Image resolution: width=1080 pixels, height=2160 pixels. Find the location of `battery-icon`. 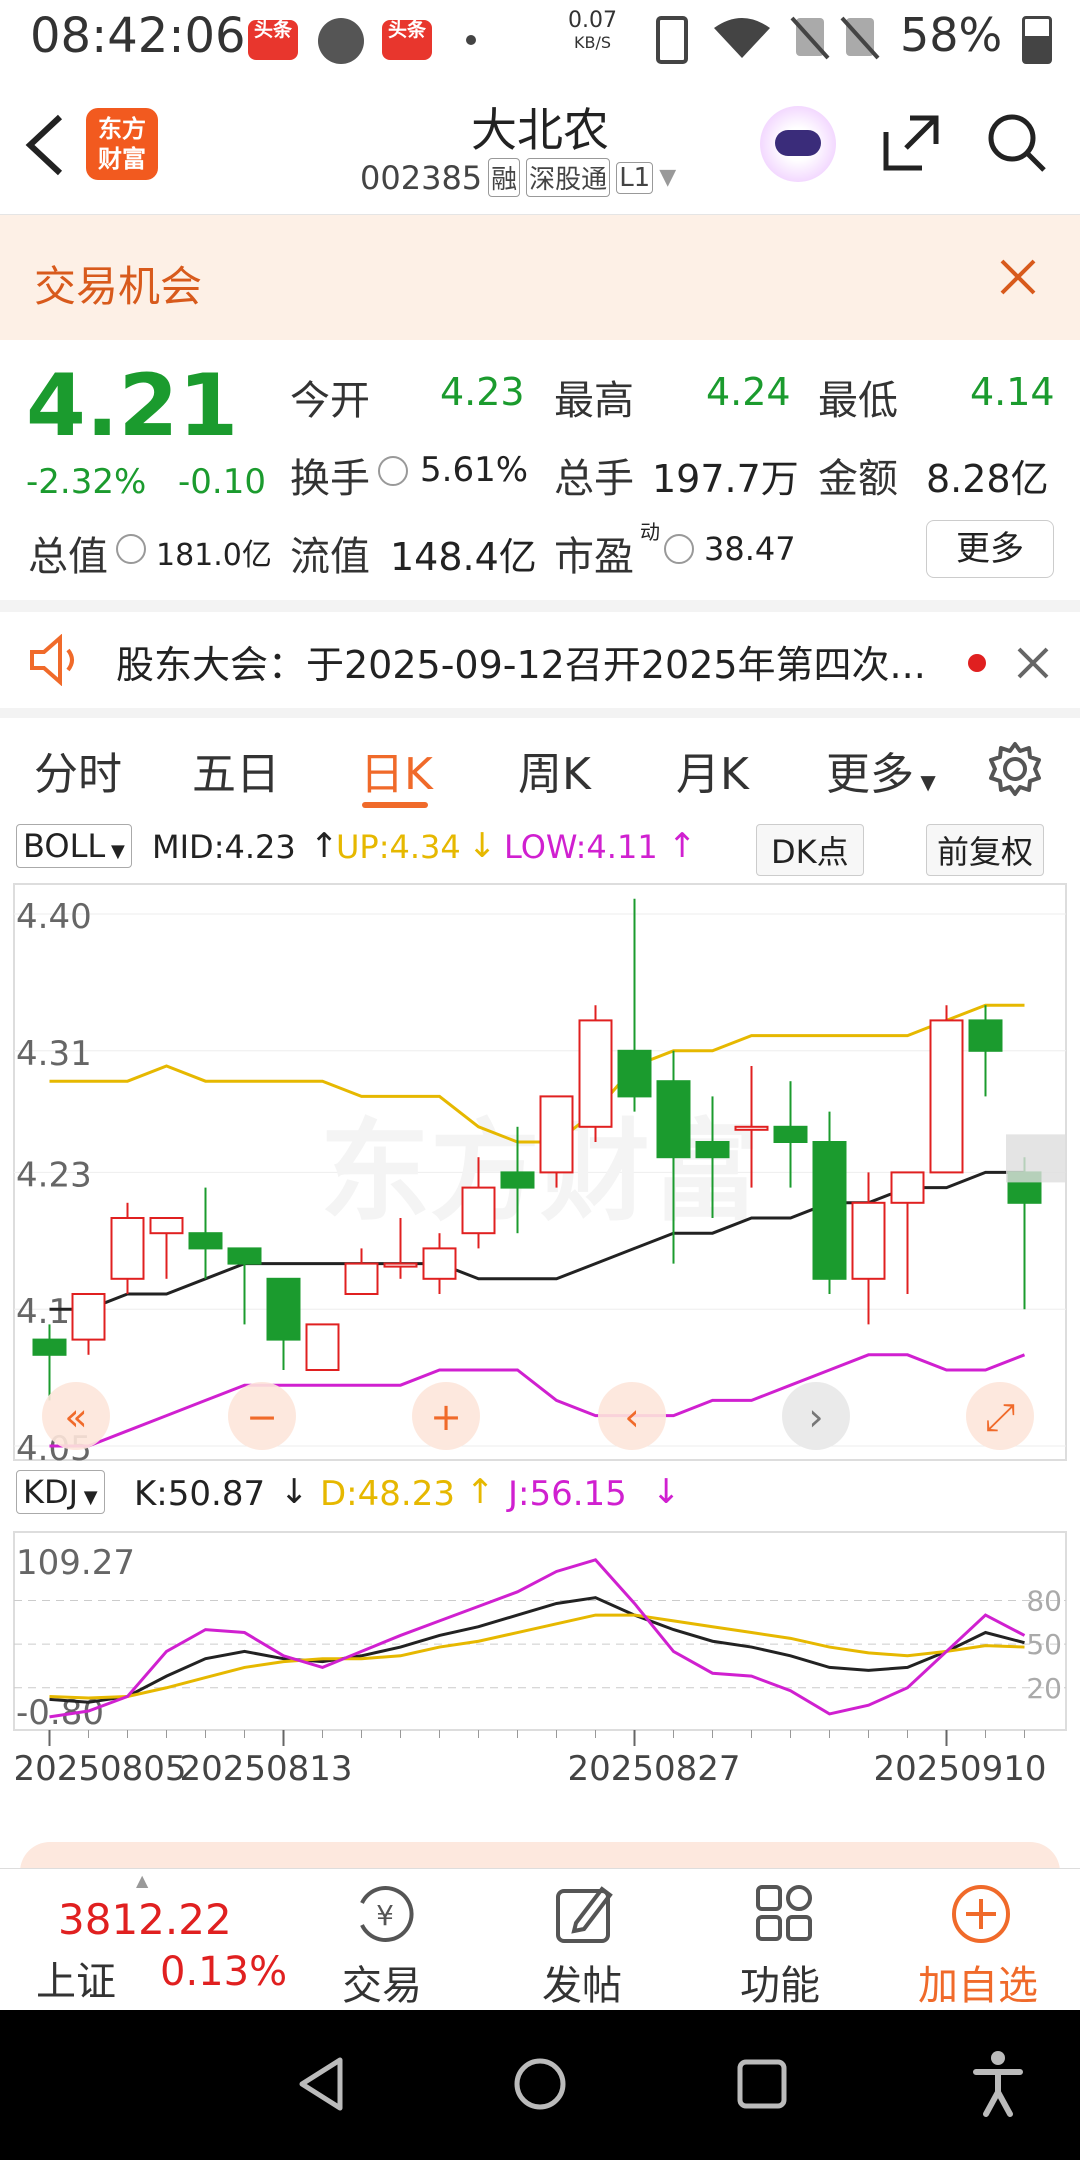

battery-icon is located at coordinates (1037, 40).